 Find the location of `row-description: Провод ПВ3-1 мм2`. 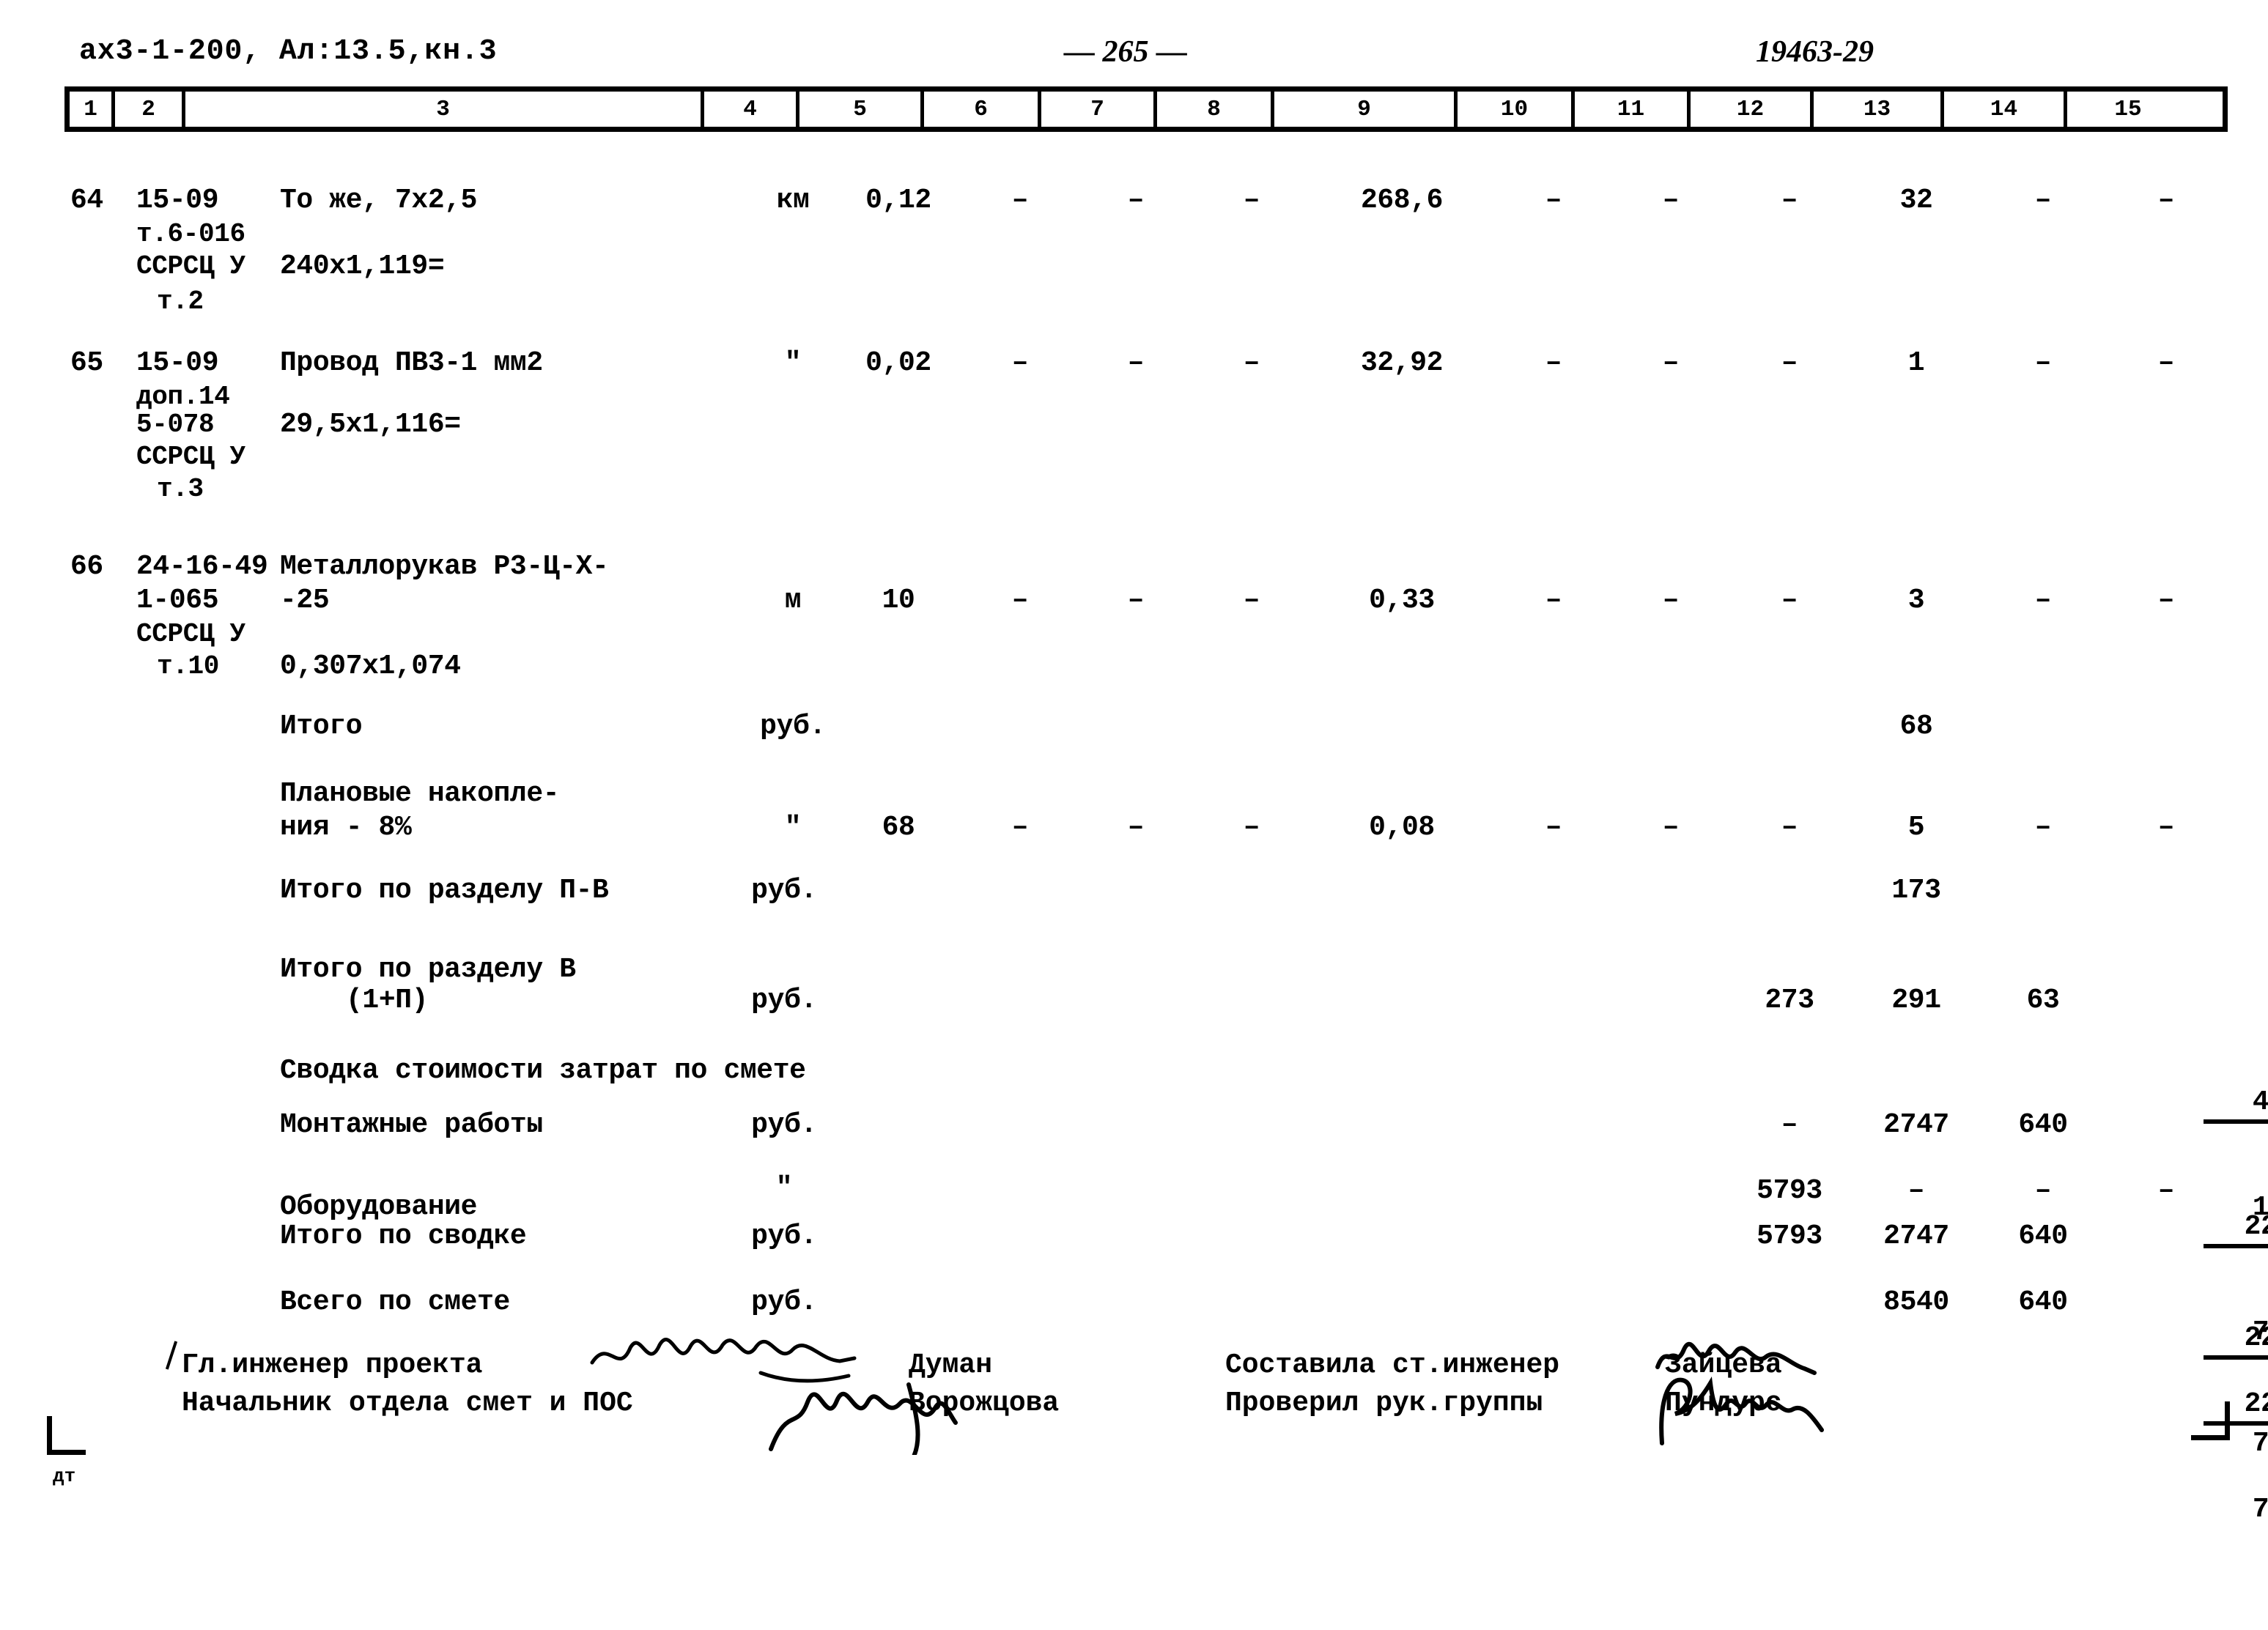

row-description: Провод ПВ3-1 мм2 is located at coordinates (411, 363).